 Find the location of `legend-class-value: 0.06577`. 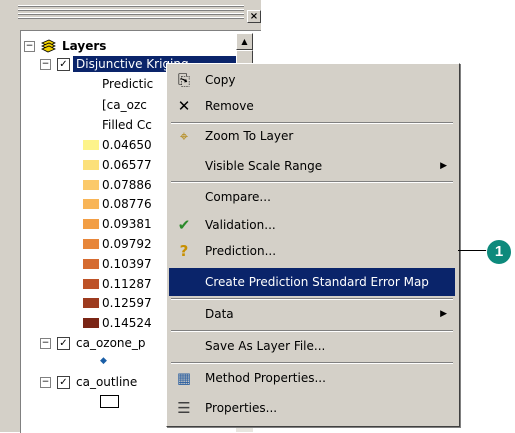

legend-class-value: 0.06577 is located at coordinates (127, 164).